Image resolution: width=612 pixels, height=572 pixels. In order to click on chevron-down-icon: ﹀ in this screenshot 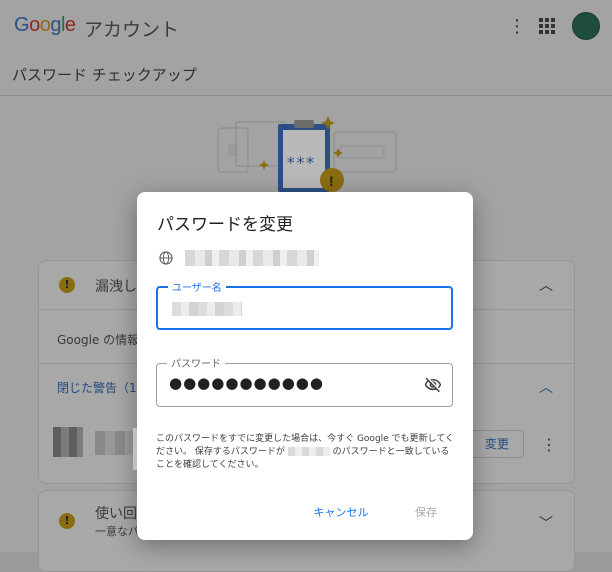, I will do `click(546, 523)`.